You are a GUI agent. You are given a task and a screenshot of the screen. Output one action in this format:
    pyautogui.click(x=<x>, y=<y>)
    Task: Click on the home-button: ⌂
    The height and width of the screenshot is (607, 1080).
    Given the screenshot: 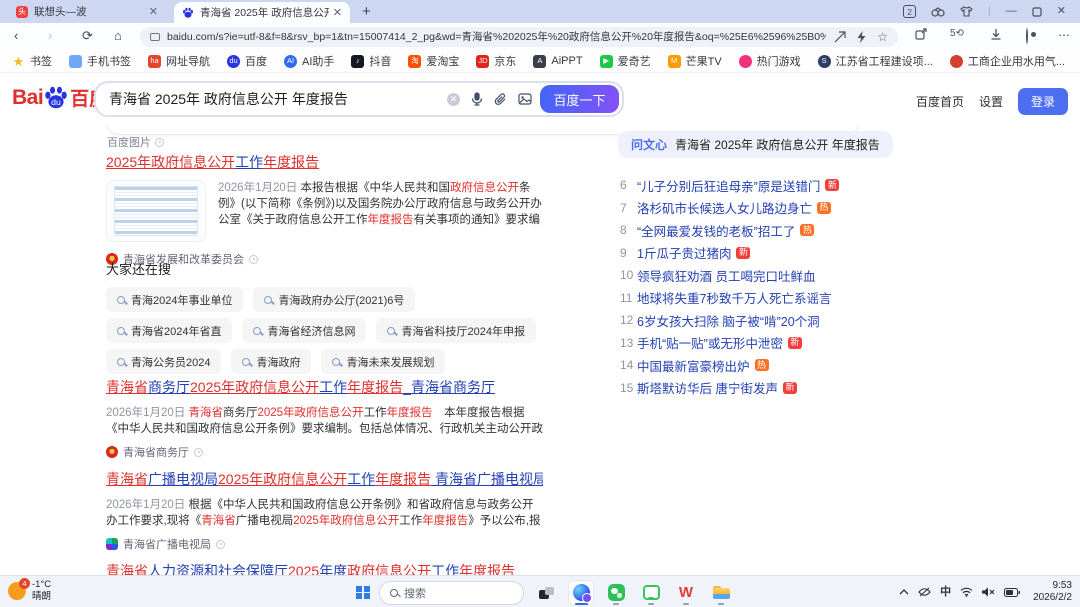 What is the action you would take?
    pyautogui.click(x=118, y=35)
    